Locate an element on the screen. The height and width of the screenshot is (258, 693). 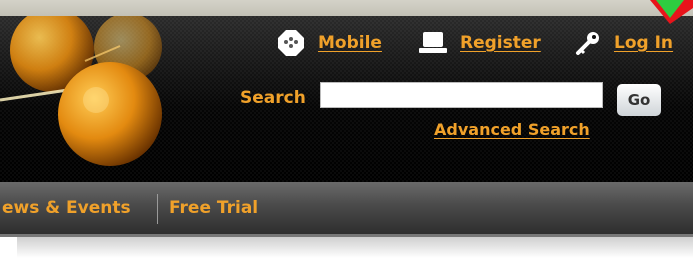
mobile-icon is located at coordinates (291, 43).